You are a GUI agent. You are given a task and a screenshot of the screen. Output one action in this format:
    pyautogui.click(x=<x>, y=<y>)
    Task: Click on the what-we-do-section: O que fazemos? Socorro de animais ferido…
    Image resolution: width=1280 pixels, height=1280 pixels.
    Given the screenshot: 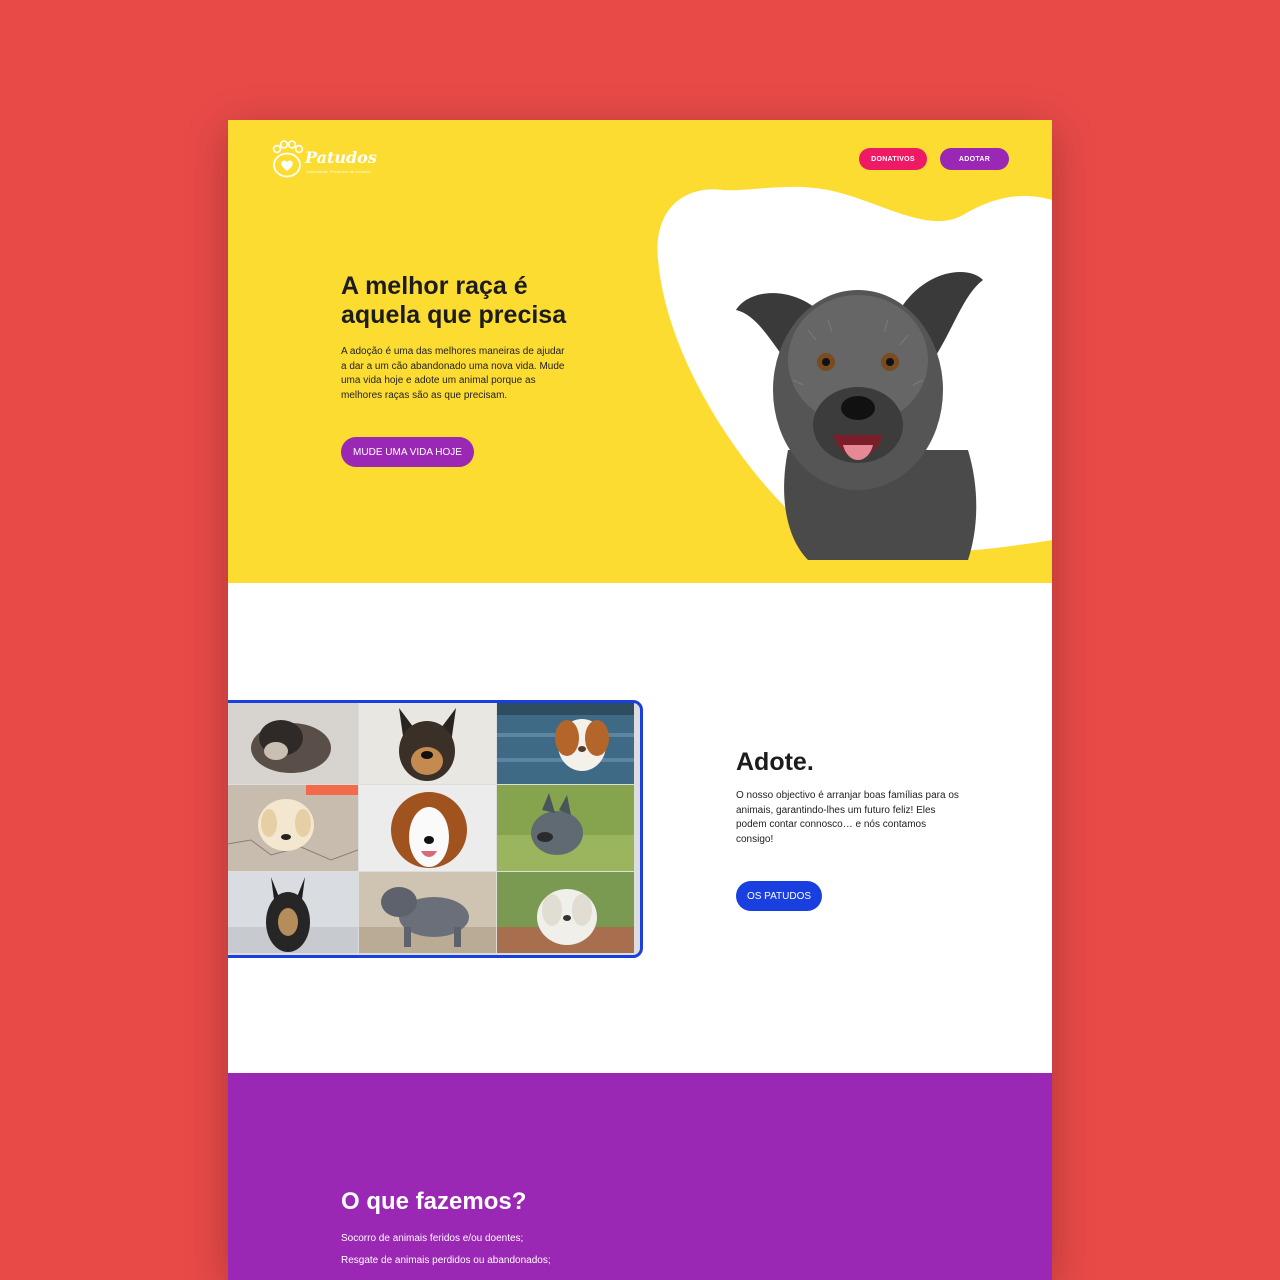 What is the action you would take?
    pyautogui.click(x=640, y=1176)
    